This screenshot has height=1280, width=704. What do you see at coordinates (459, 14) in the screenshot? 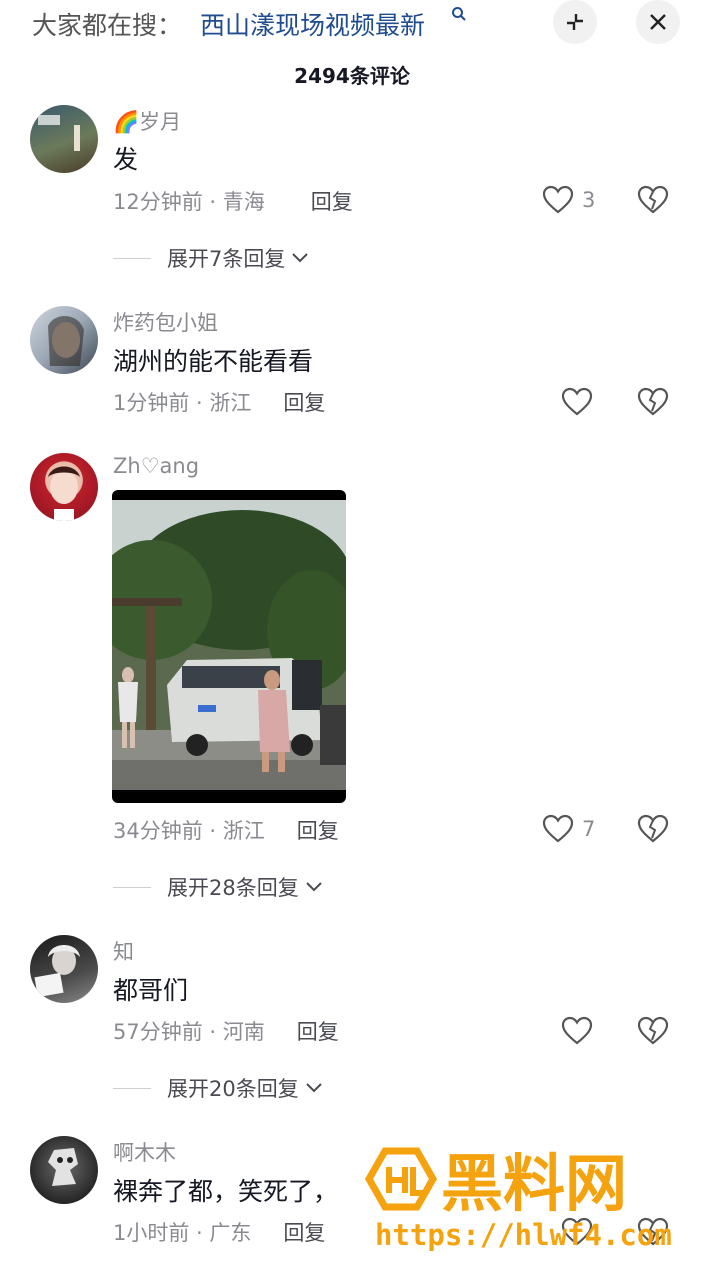
I see `search-icon` at bounding box center [459, 14].